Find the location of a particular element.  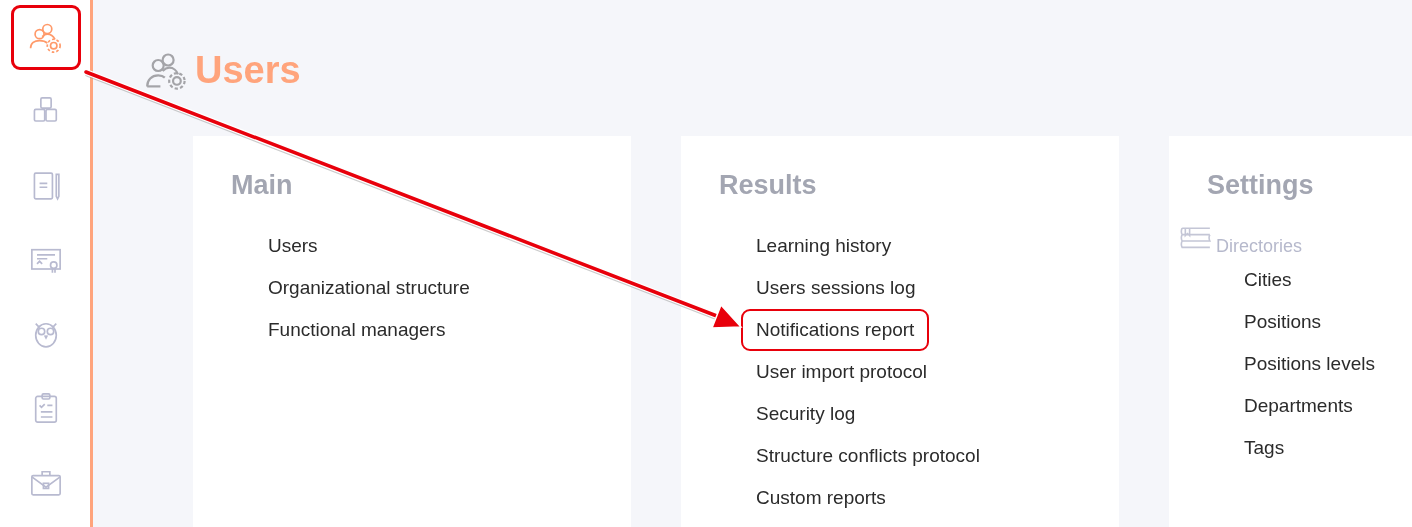

users-gear-icon is located at coordinates (167, 70).